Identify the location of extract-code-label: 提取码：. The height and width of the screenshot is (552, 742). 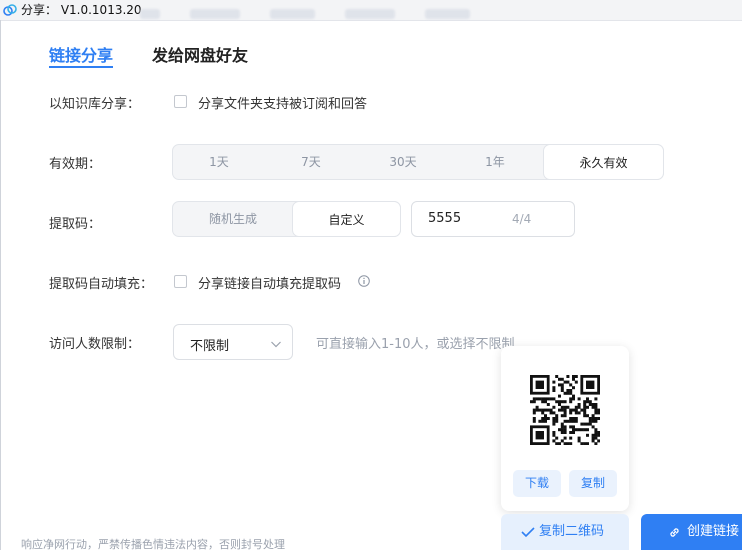
(75, 224).